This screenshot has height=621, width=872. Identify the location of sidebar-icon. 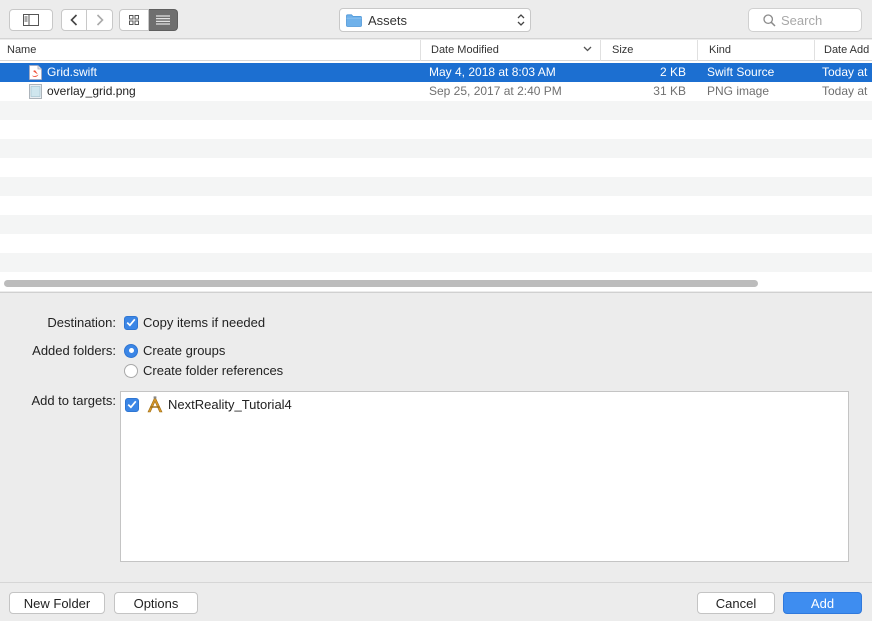
(31, 20).